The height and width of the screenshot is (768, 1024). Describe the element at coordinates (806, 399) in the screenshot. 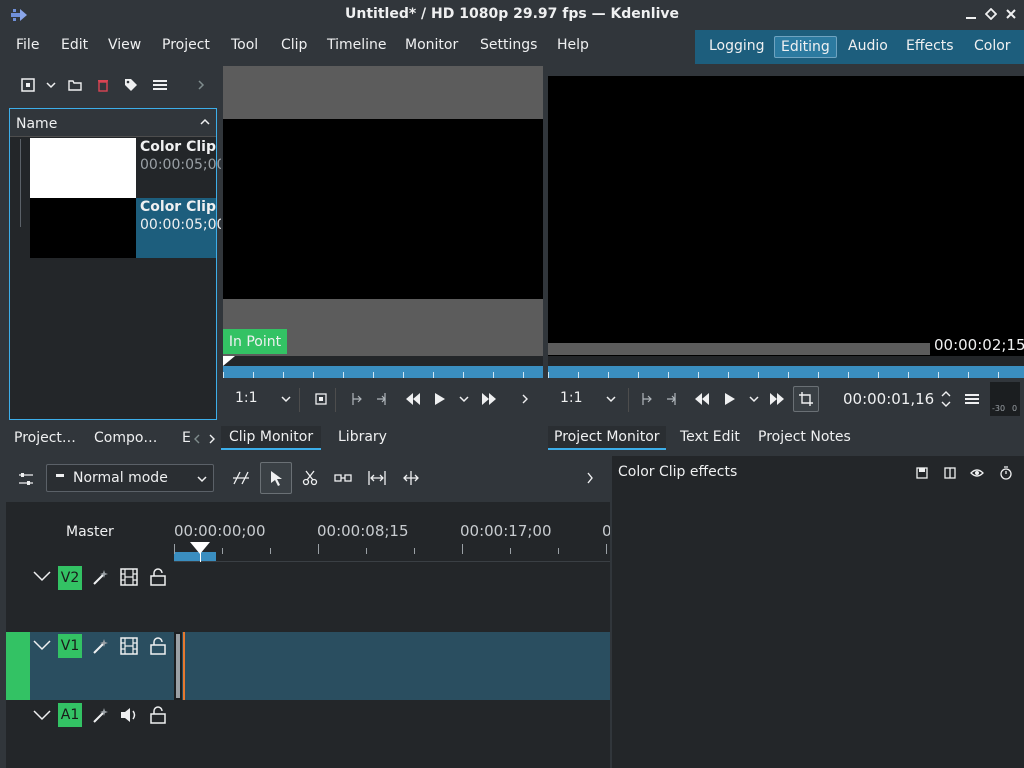

I see `crop-toggle-button` at that location.